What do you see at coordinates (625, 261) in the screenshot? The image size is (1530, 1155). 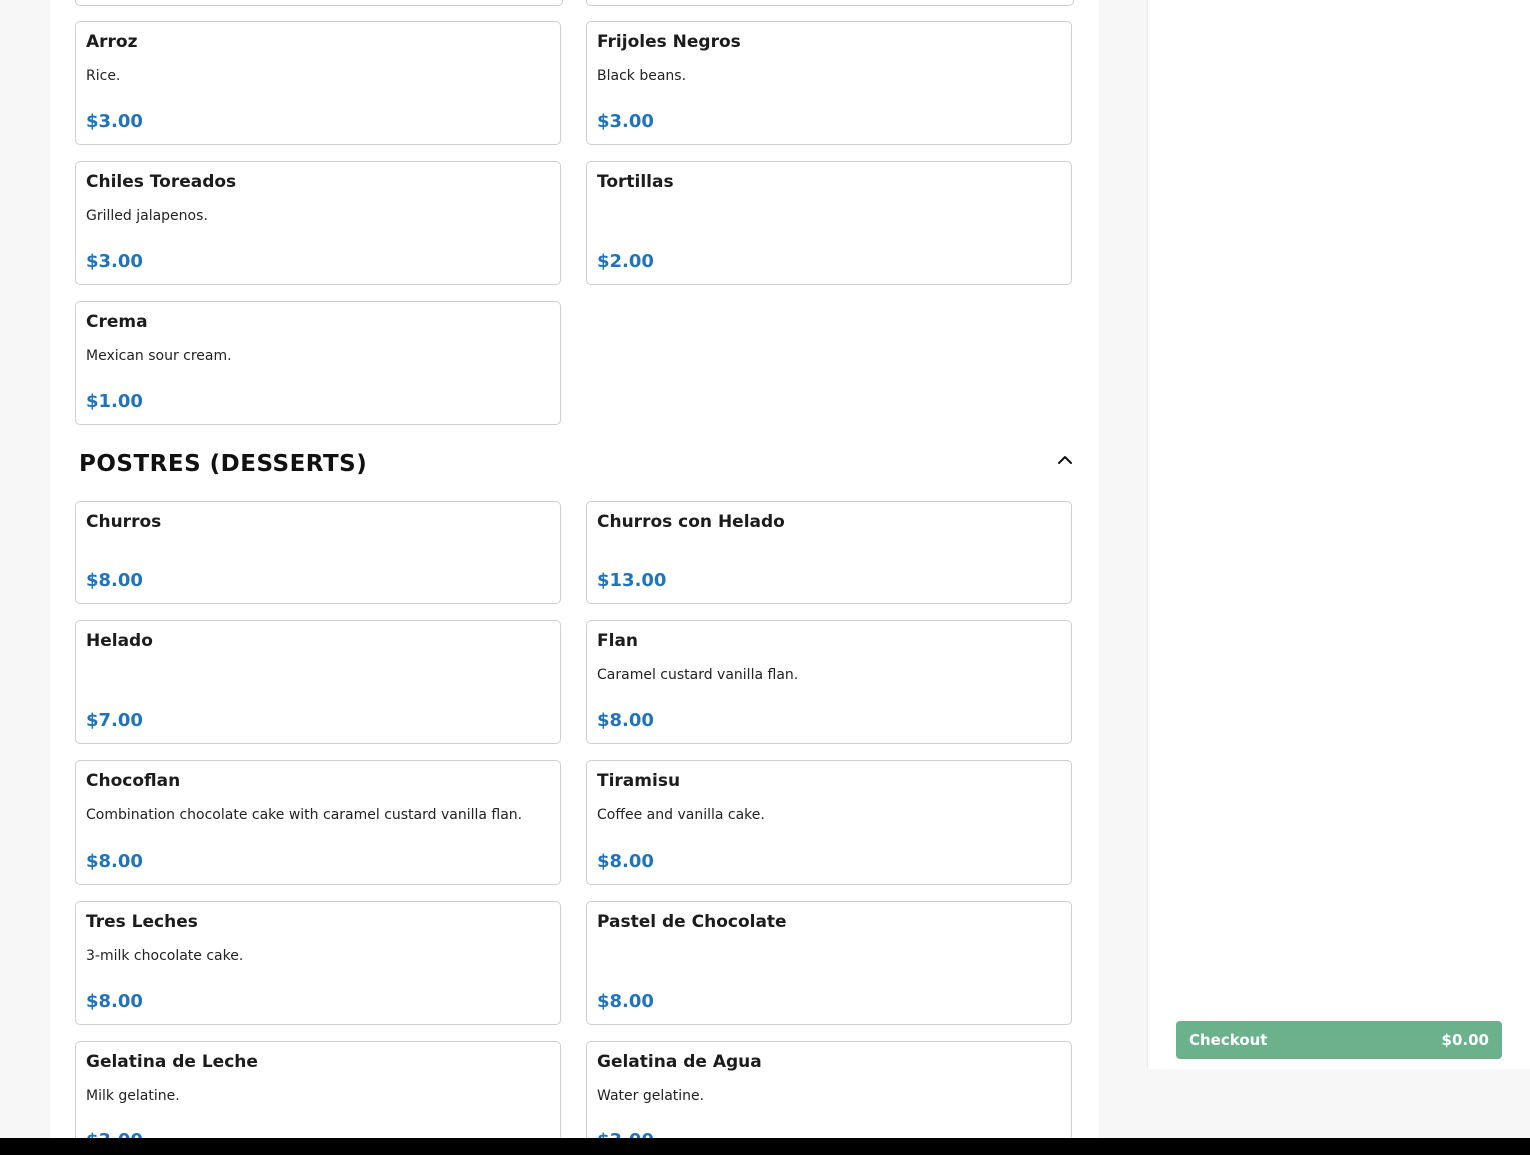 I see `menu-item-price: $2.00` at bounding box center [625, 261].